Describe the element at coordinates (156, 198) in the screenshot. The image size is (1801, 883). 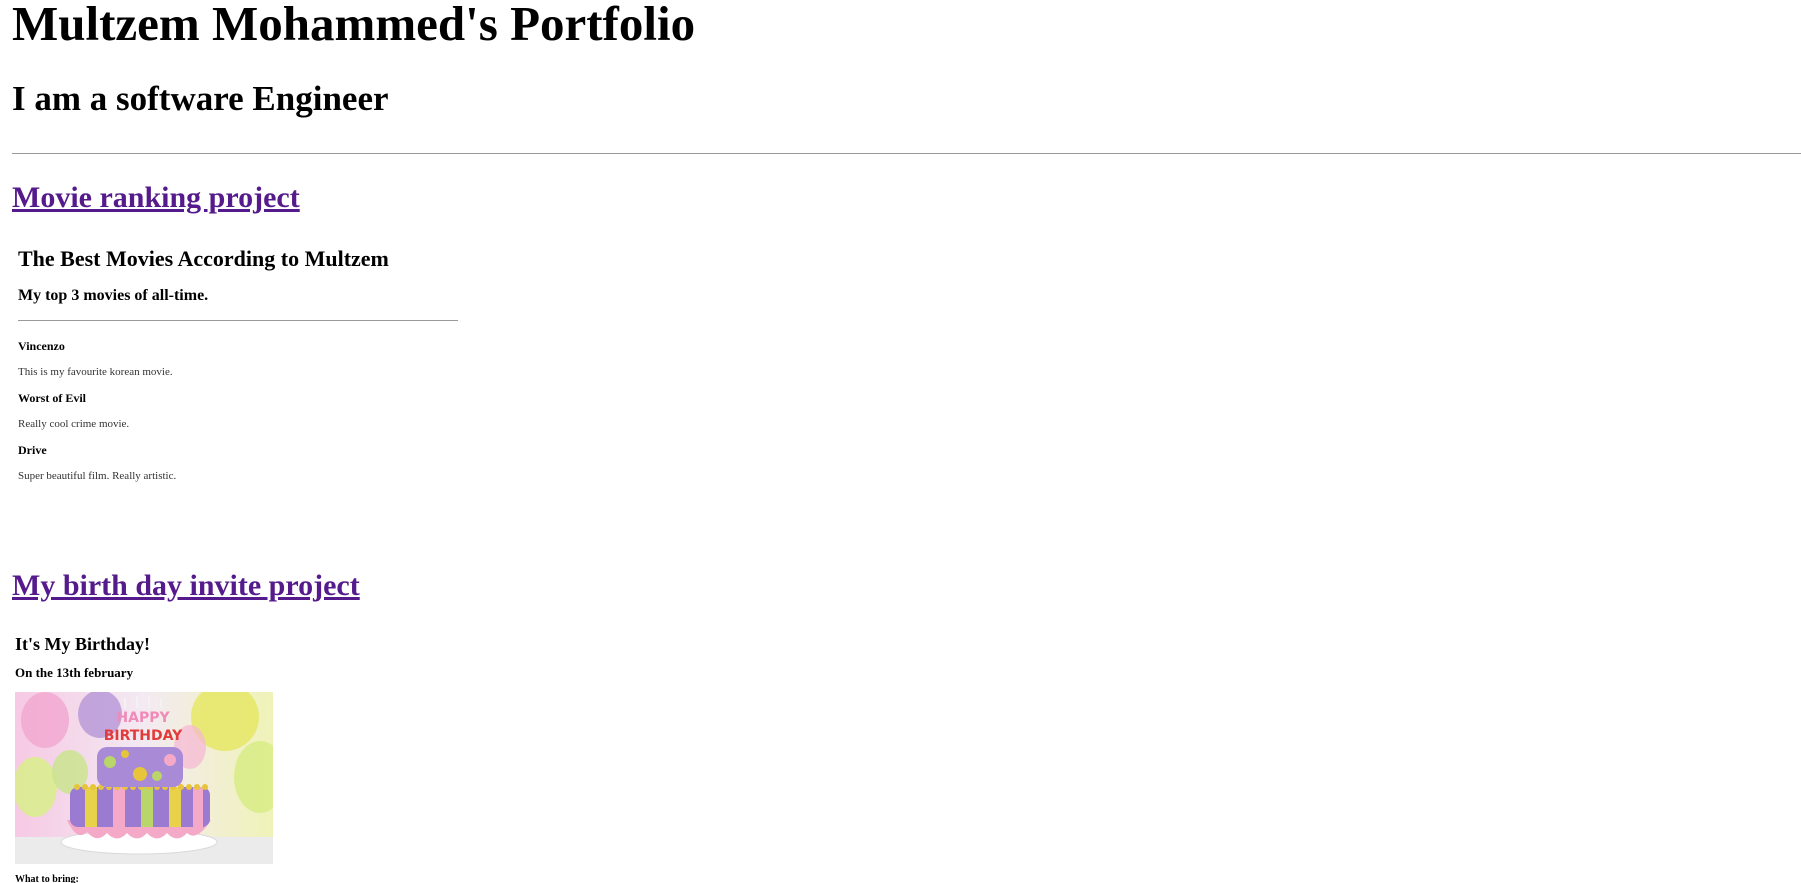
I see `movie-project-link: Movie ranking project` at that location.